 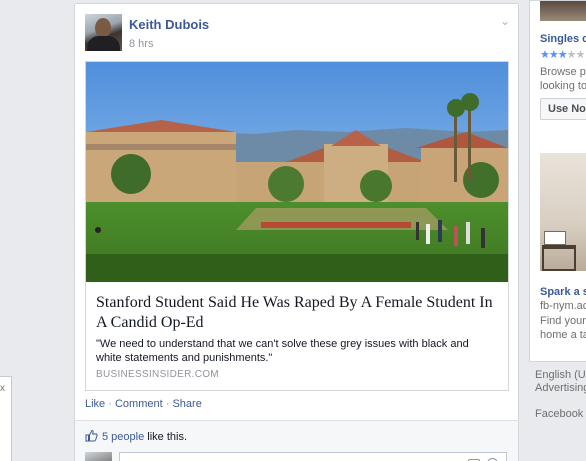 I want to click on chevron-down-icon: ⌄, so click(x=505, y=21).